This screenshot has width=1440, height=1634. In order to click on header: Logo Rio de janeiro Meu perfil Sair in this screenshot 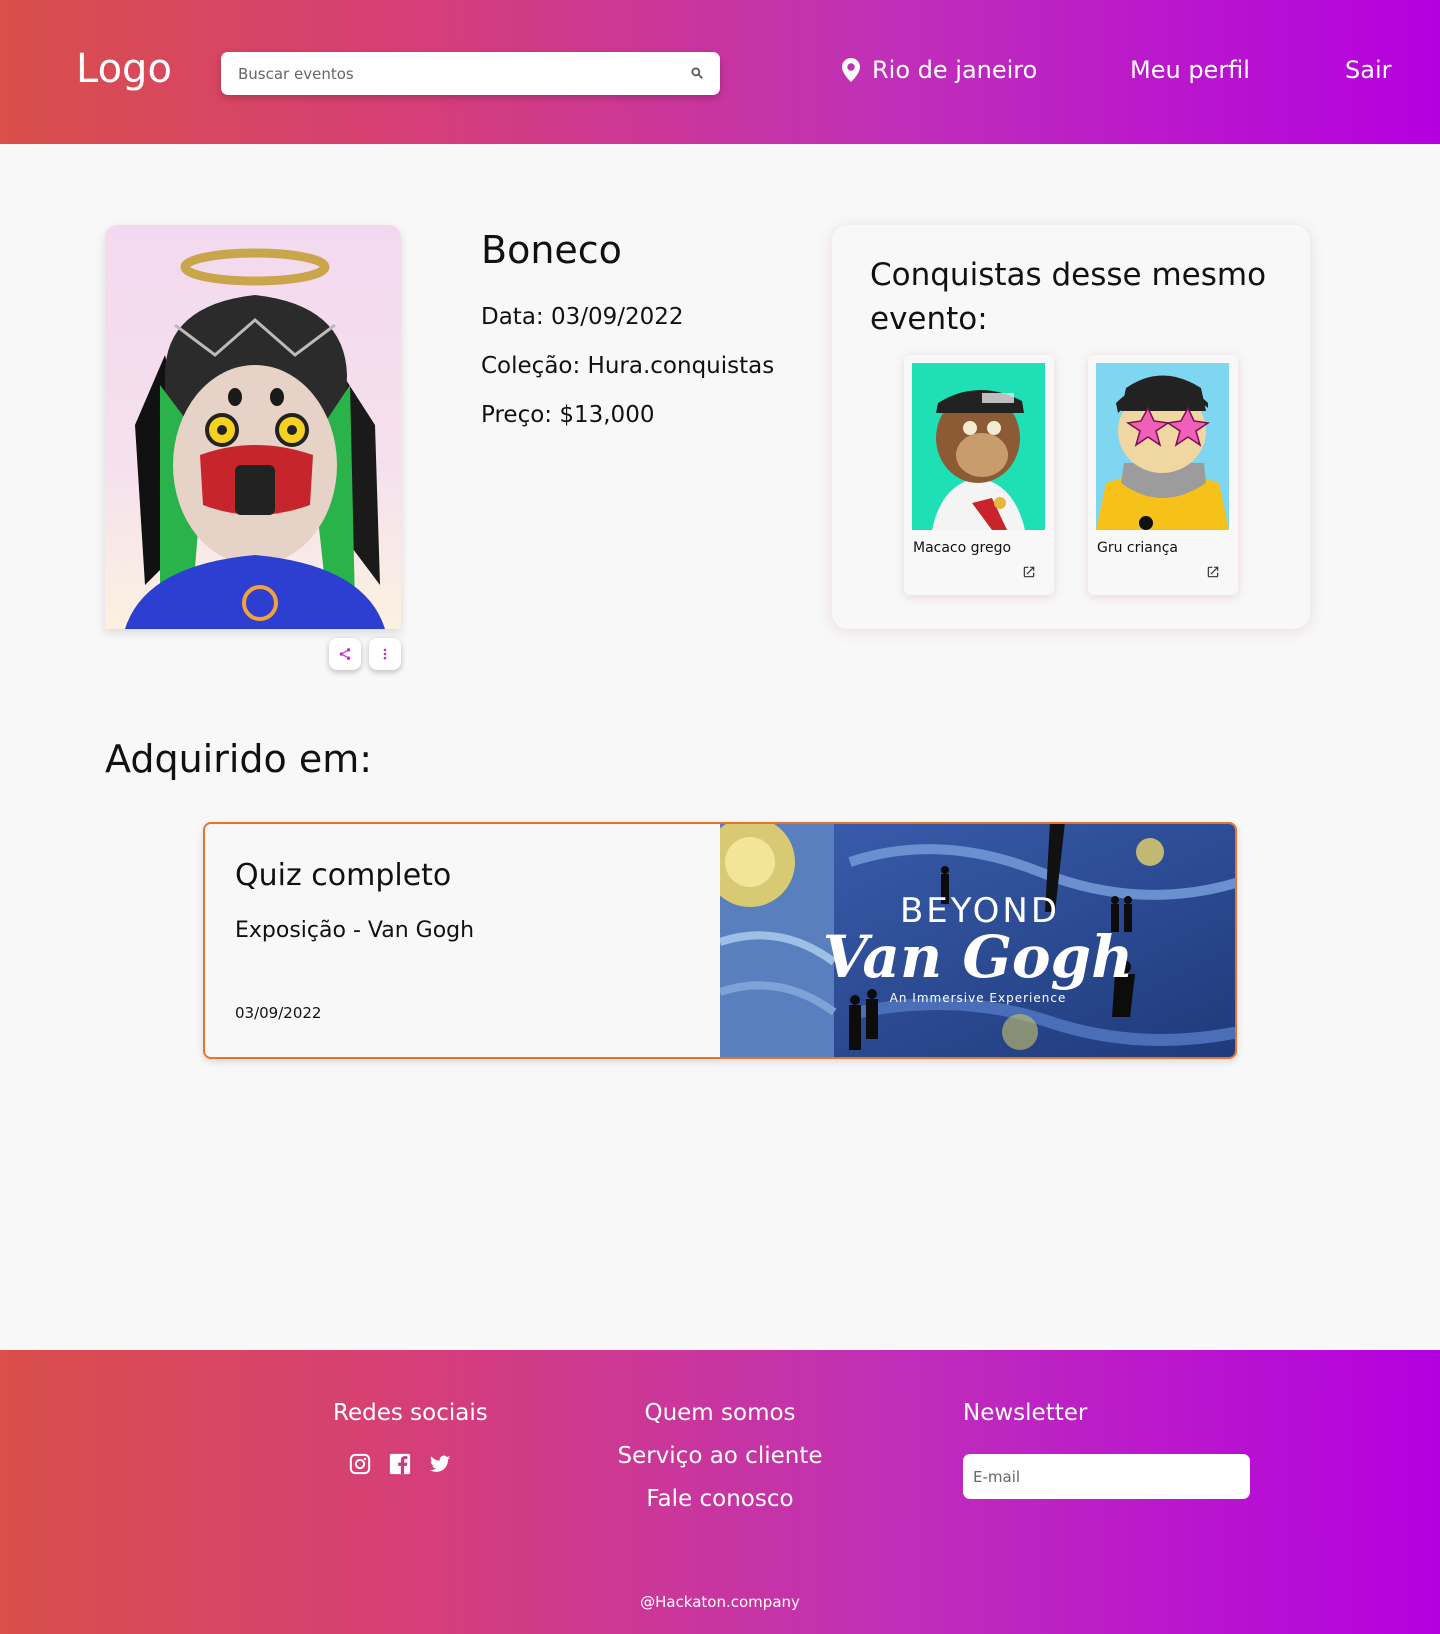, I will do `click(720, 72)`.